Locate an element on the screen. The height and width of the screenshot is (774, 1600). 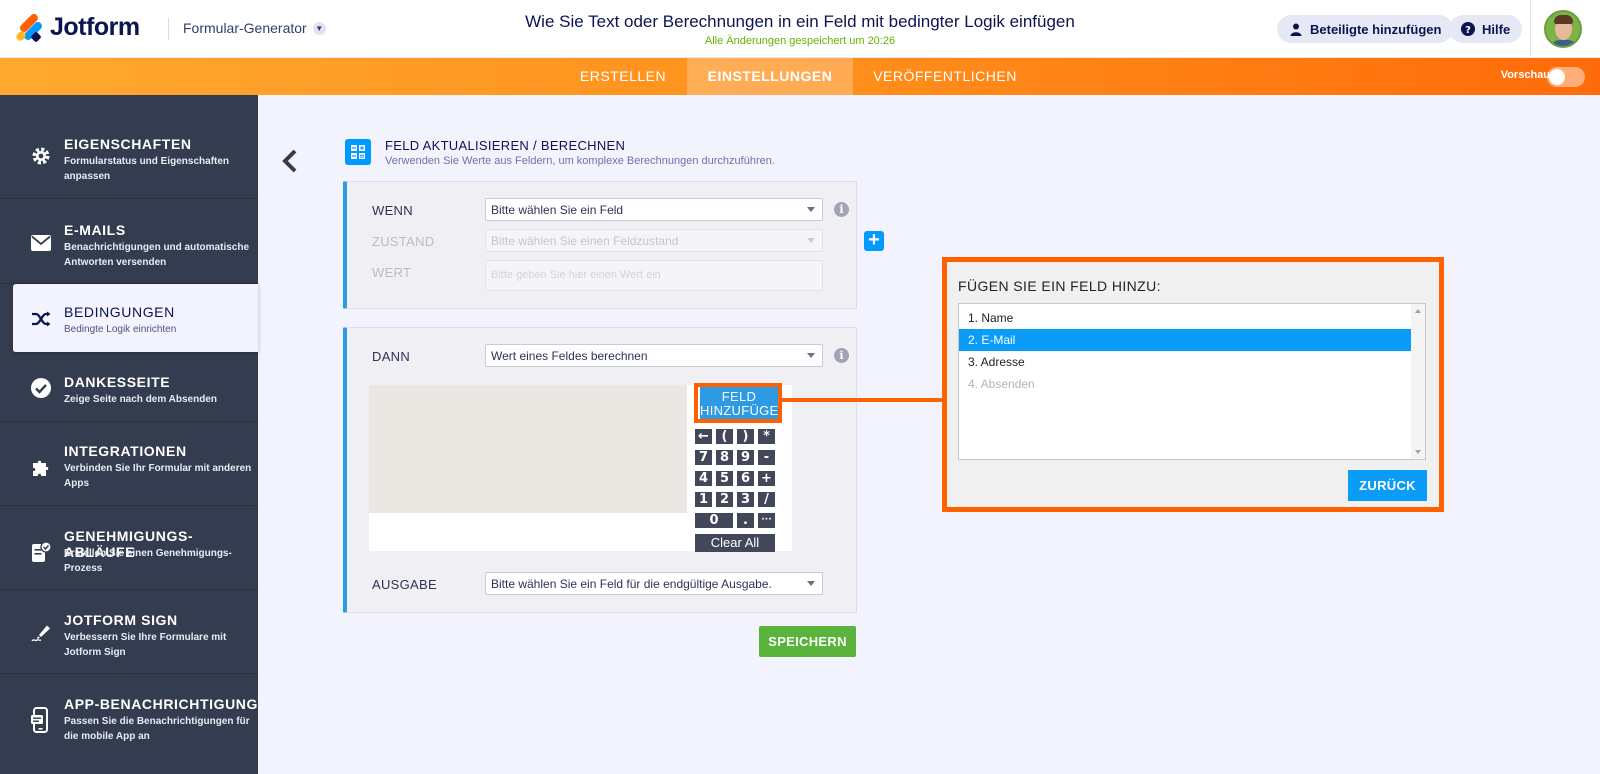
sidebar-item-title: EIGENSCHAFTEN is located at coordinates (128, 144).